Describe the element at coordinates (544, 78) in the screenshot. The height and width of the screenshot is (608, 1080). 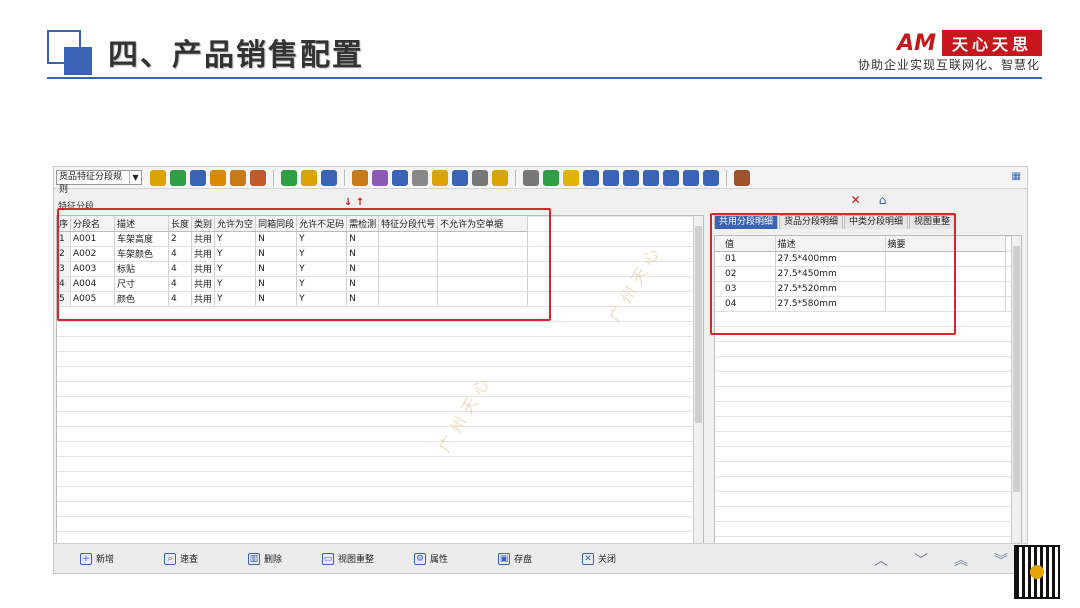
I see `title-divider` at that location.